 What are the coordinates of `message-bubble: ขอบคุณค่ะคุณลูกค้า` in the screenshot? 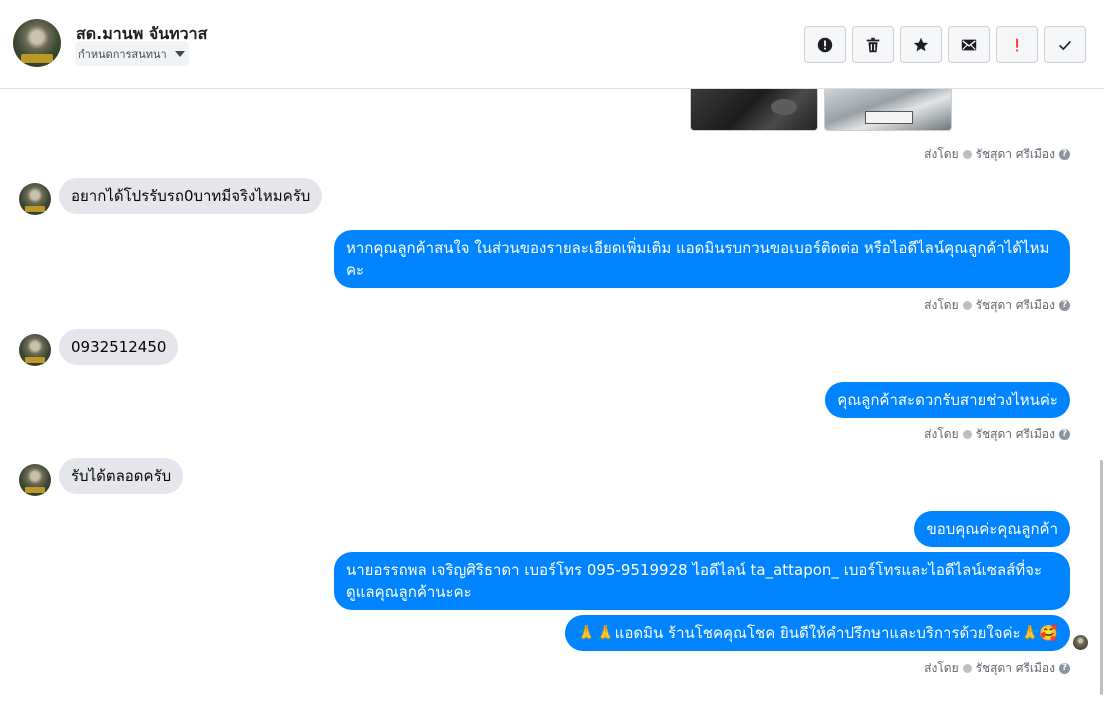 It's located at (992, 529).